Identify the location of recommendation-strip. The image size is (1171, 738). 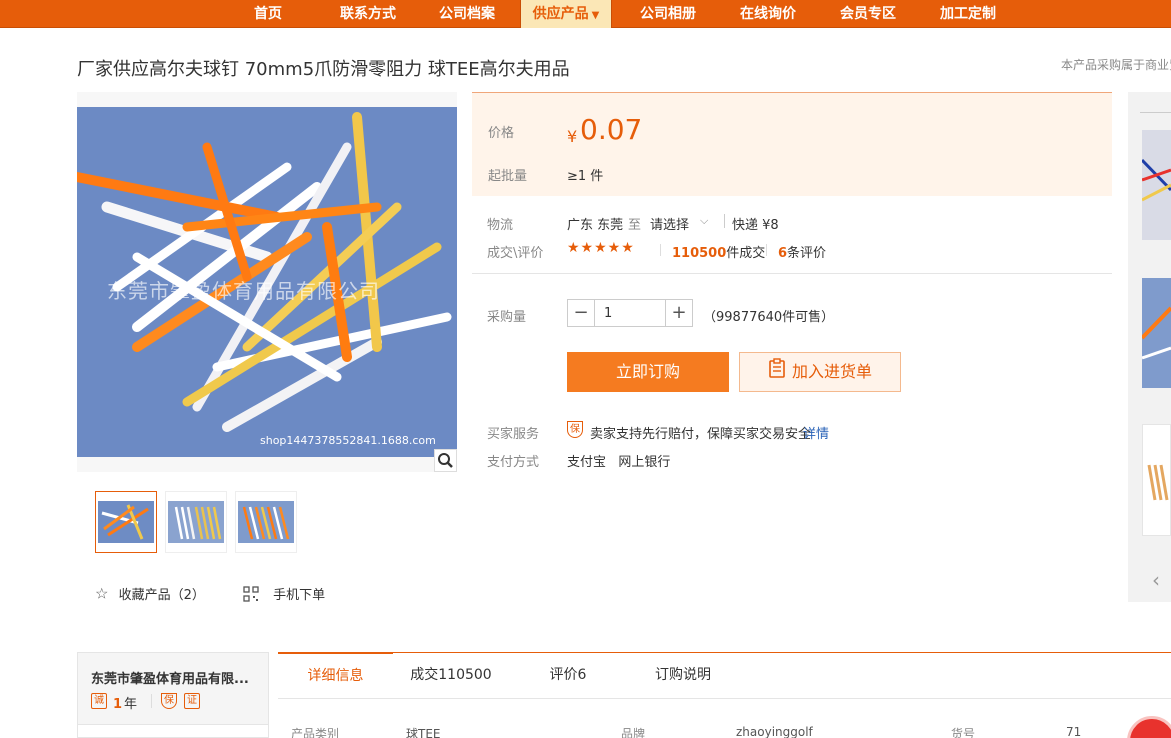
(1149, 347).